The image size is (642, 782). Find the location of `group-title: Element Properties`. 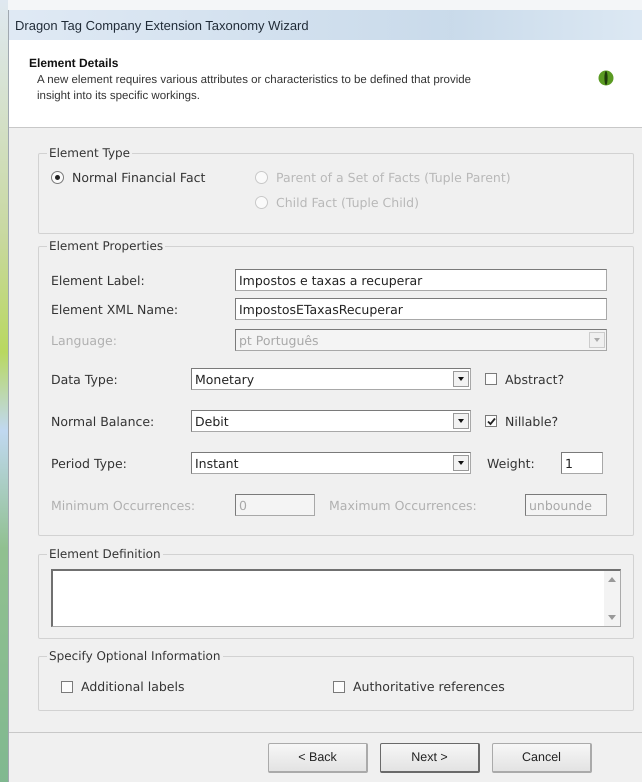

group-title: Element Properties is located at coordinates (106, 246).